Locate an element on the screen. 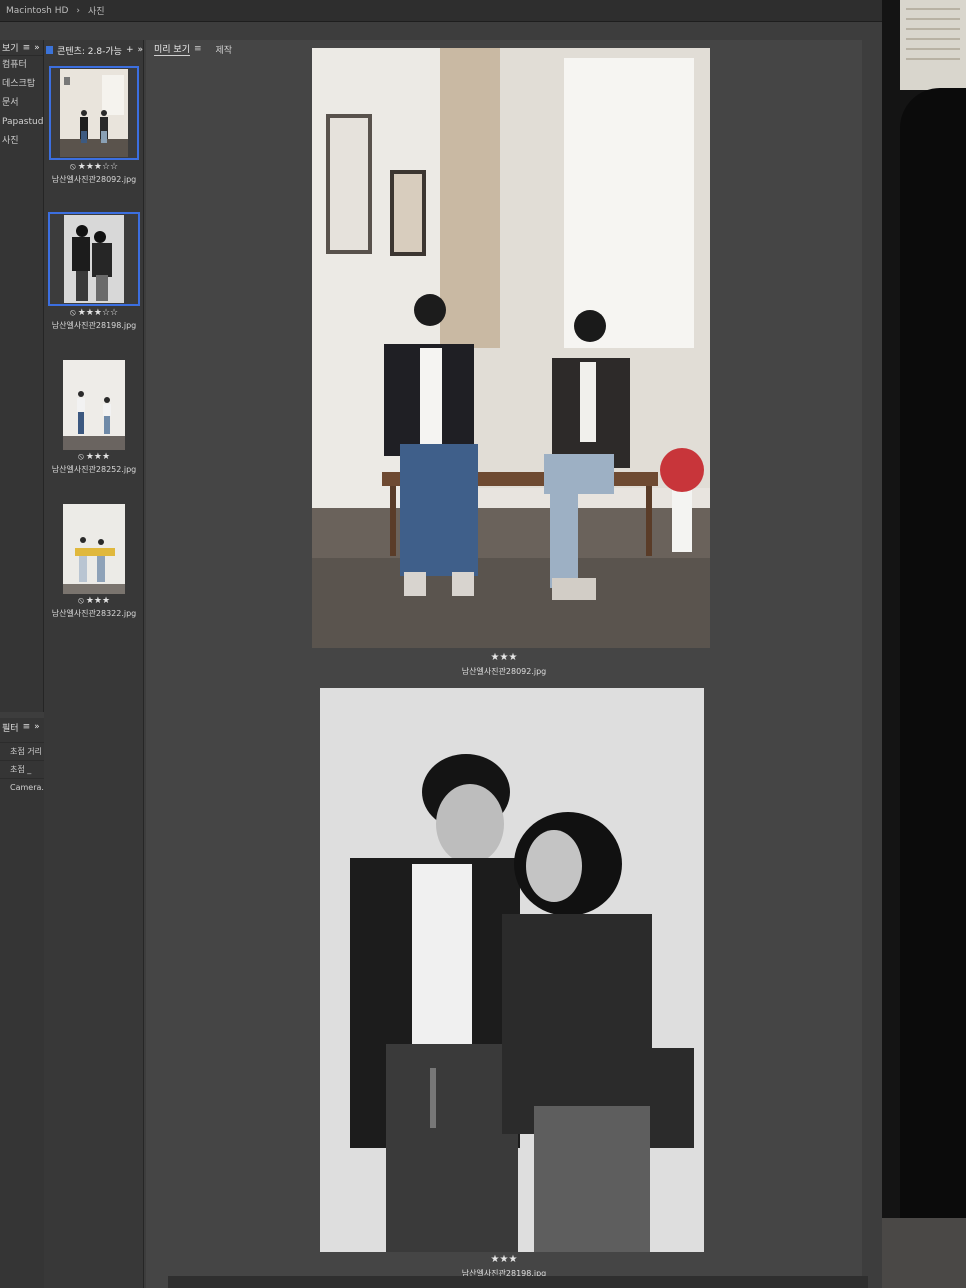  panel-color-square-icon is located at coordinates (50, 50).